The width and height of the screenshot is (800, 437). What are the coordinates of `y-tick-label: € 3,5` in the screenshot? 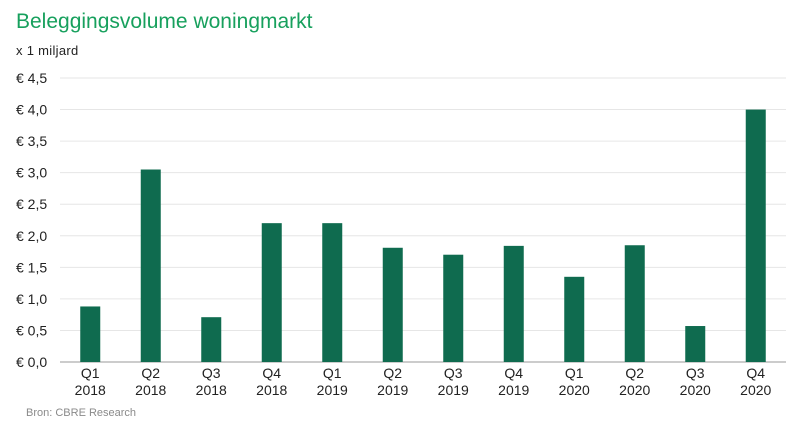 It's located at (31, 141).